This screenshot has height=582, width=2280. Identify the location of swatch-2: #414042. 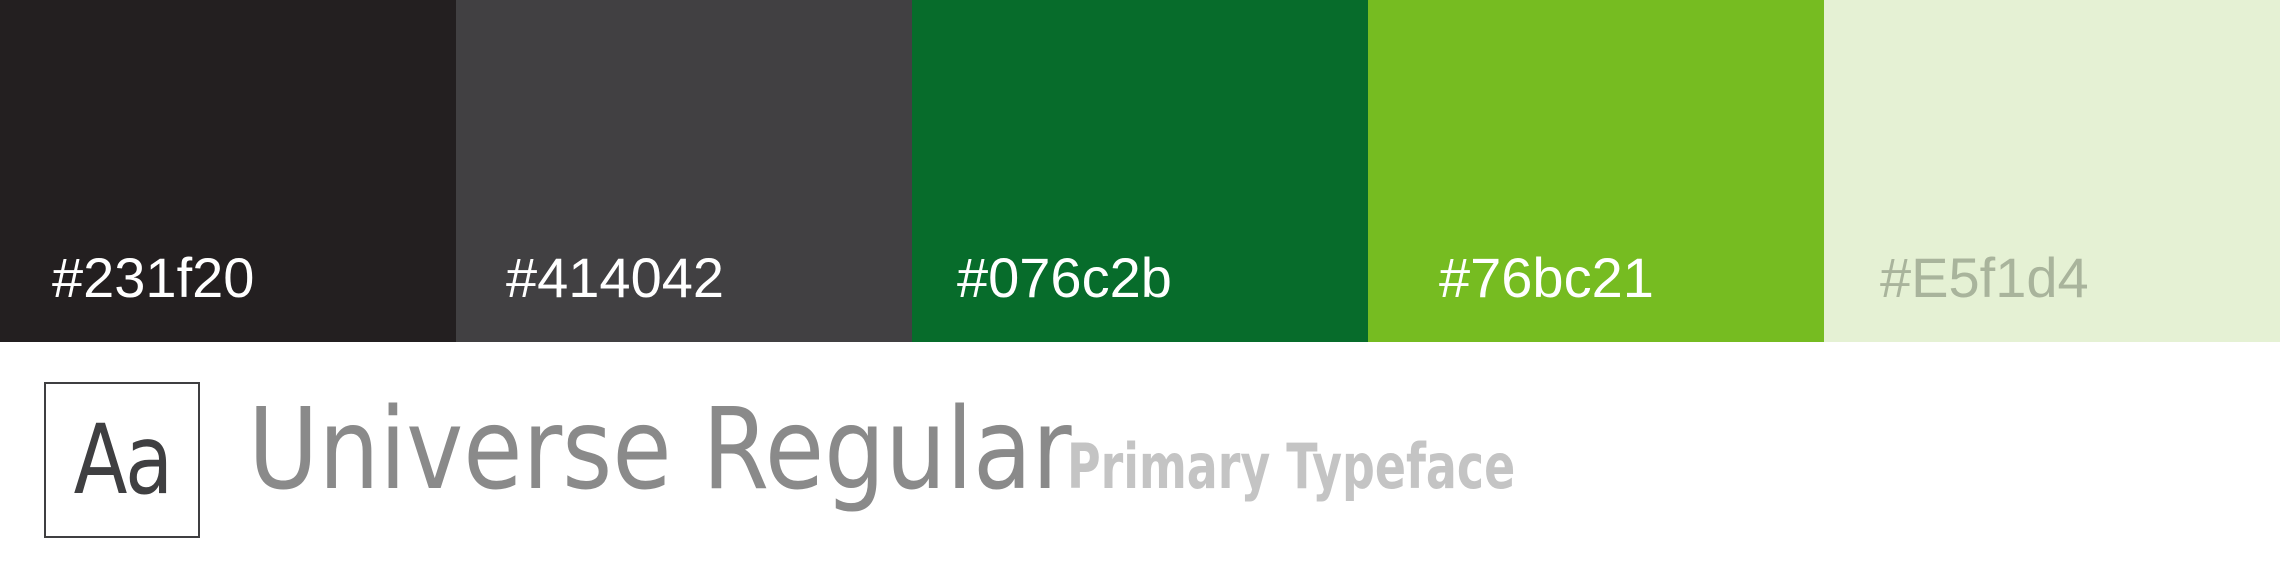
(684, 171).